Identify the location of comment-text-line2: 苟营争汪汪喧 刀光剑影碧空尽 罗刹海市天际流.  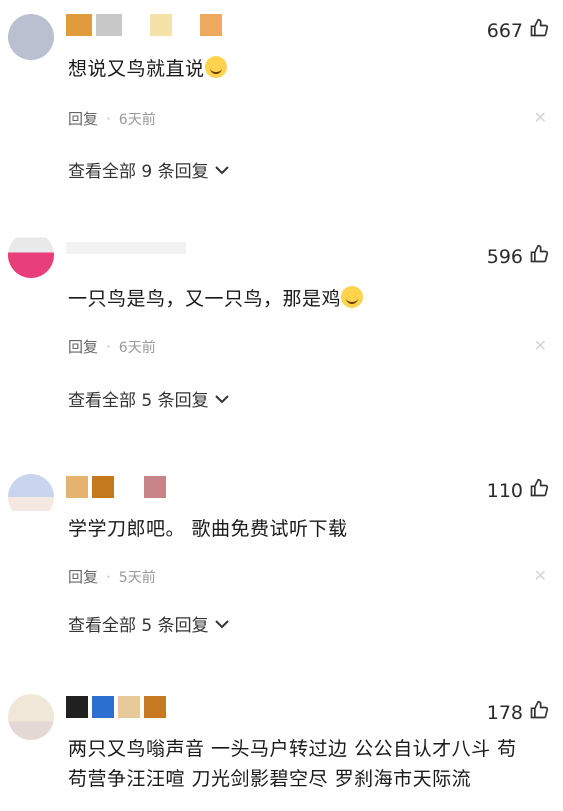
(270, 779).